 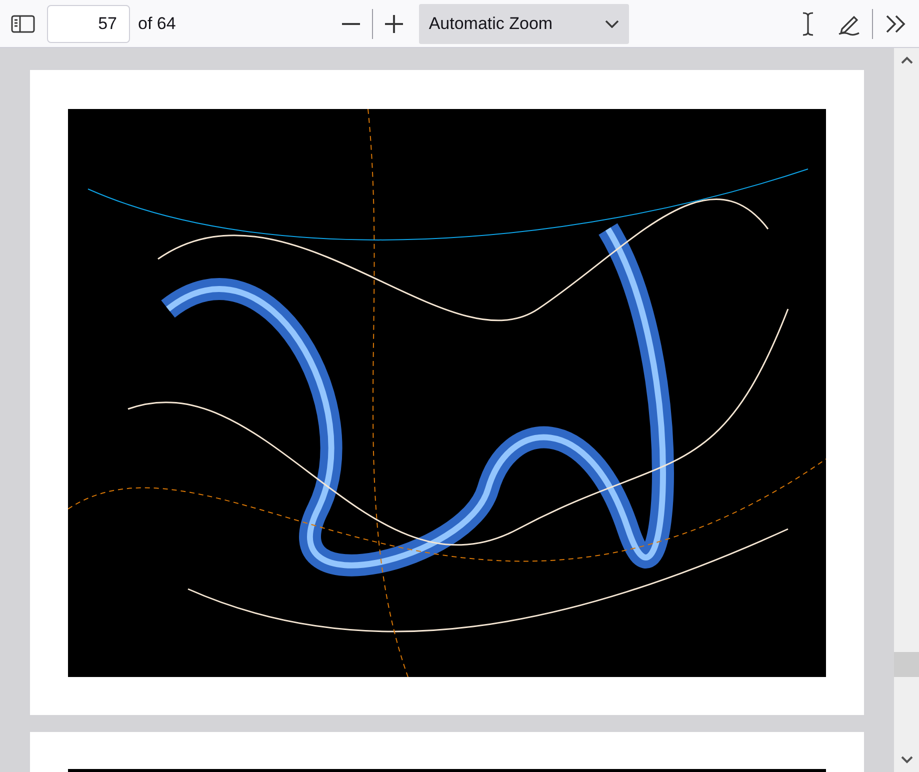 What do you see at coordinates (906, 664) in the screenshot?
I see `scrollbar-thumb` at bounding box center [906, 664].